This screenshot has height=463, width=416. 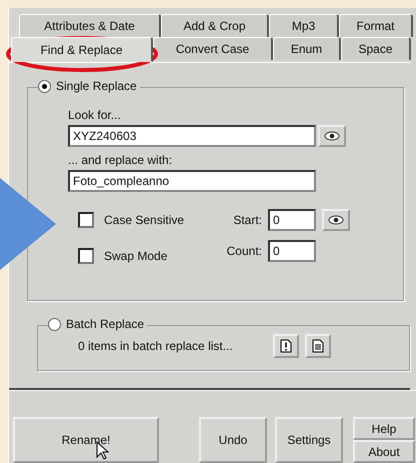 I want to click on checkbox-label: Swap Mode, so click(x=136, y=256).